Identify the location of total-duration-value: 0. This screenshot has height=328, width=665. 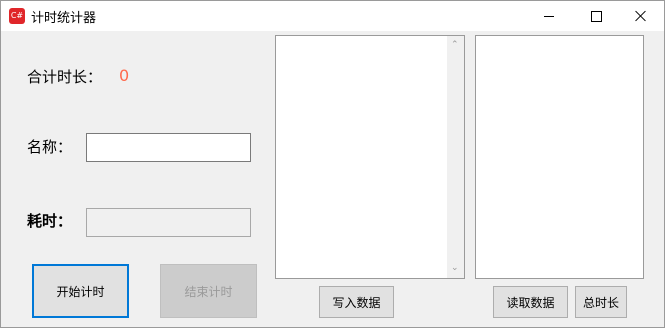
(124, 75).